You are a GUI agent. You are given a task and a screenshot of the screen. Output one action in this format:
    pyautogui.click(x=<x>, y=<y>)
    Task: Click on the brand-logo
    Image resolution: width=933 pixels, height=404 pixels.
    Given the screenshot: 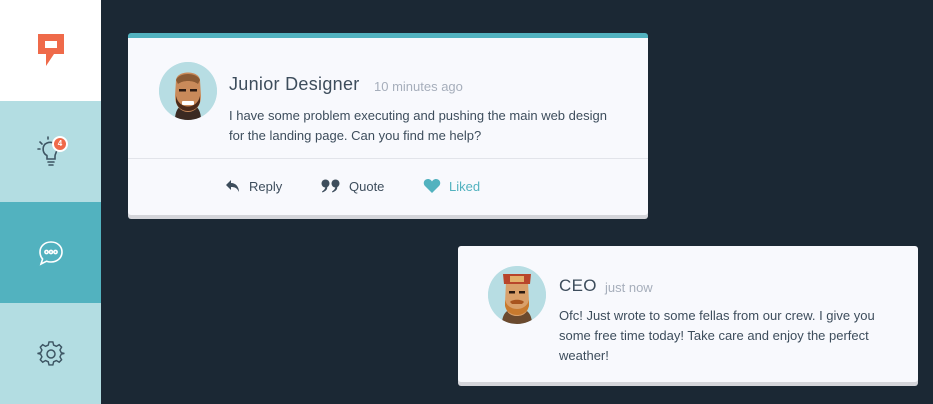 What is the action you would take?
    pyautogui.click(x=50, y=50)
    